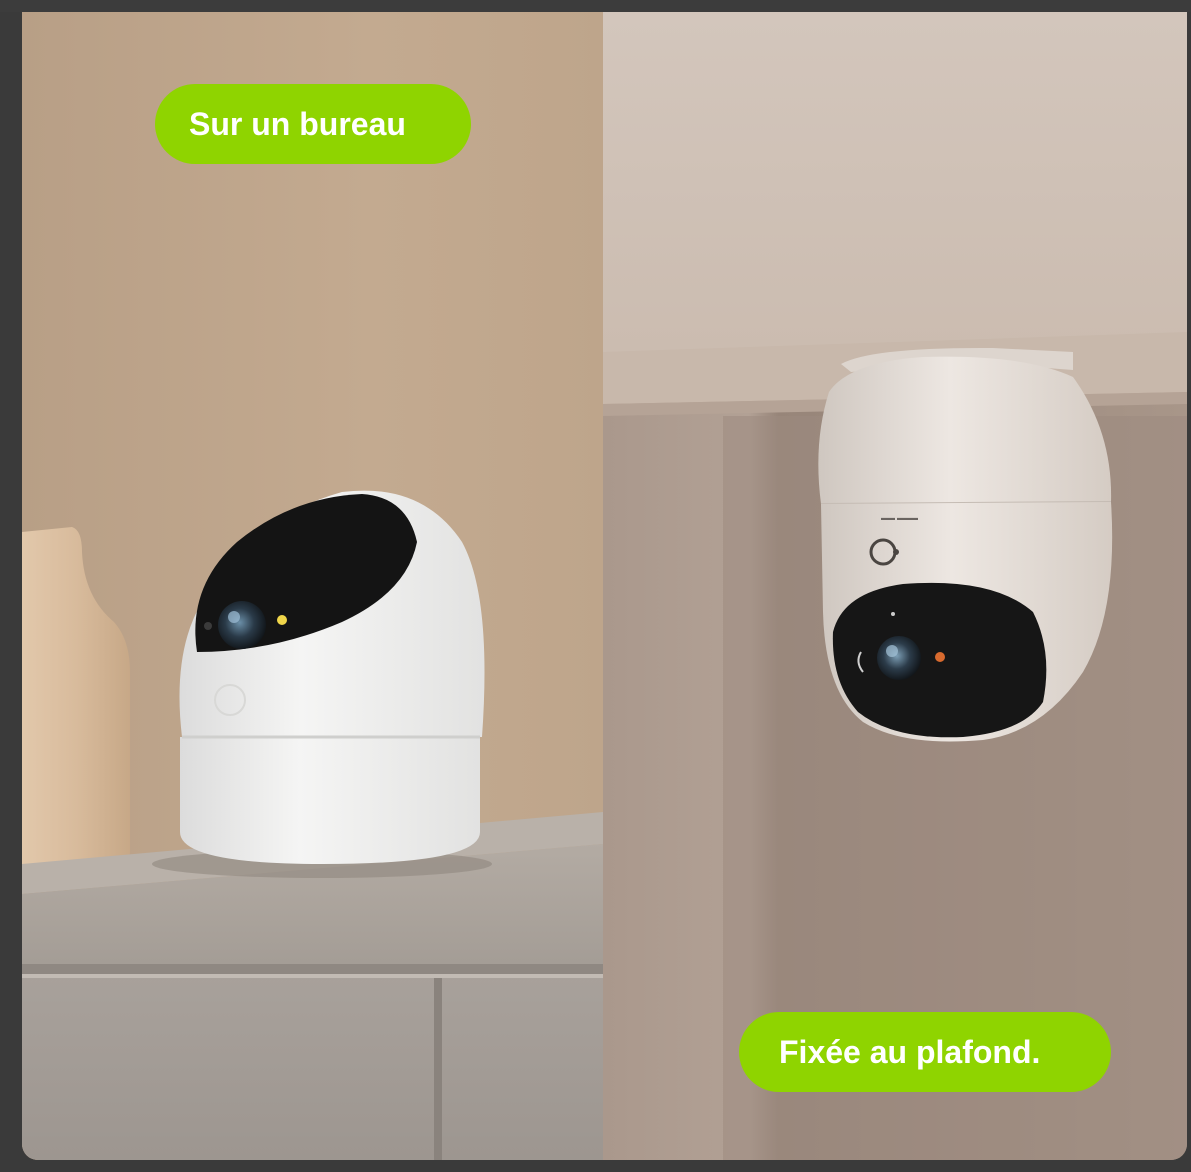 This screenshot has height=1172, width=1191. What do you see at coordinates (925, 1052) in the screenshot?
I see `ceiling-mount-label: Fixée au plafond.` at bounding box center [925, 1052].